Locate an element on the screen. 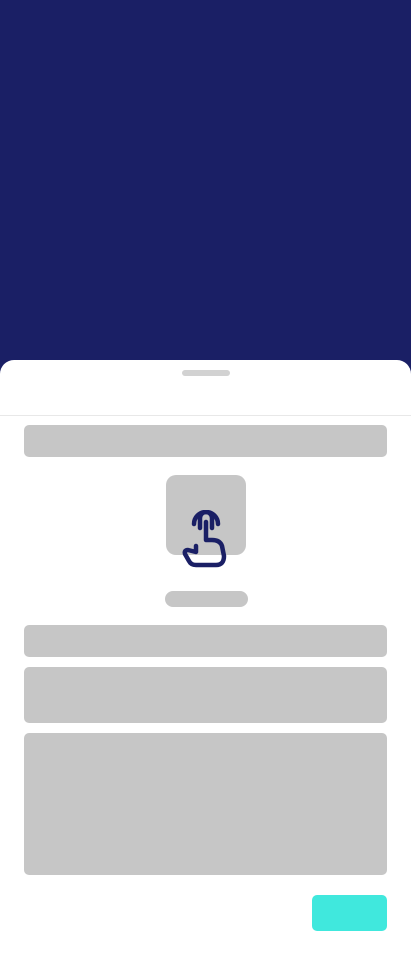 The height and width of the screenshot is (955, 411). textarea-placeholder is located at coordinates (205, 804).